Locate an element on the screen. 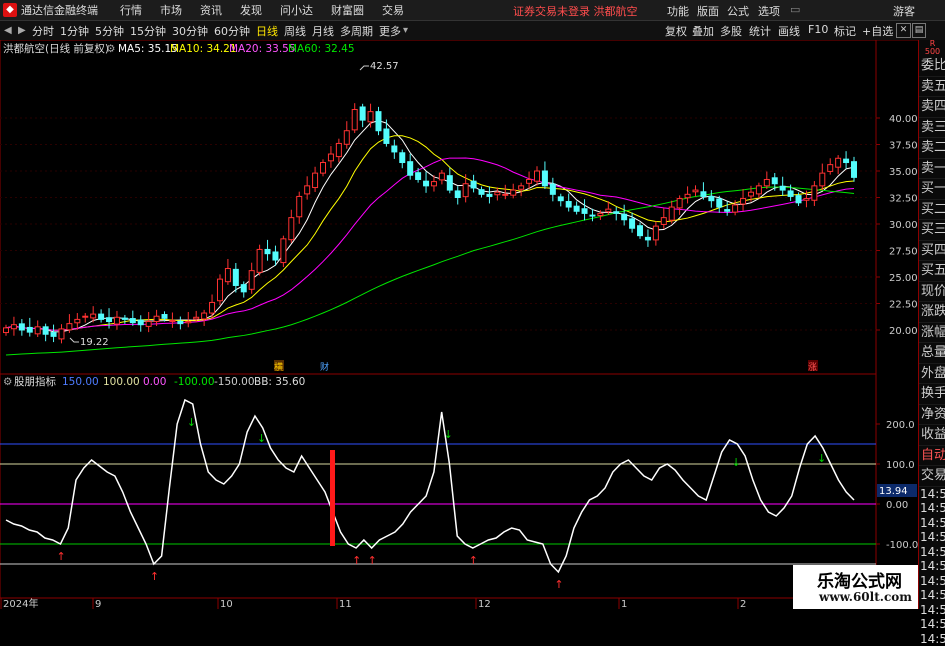 This screenshot has height=646, width=945. sidebar-sell5: 卖五 is located at coordinates (932, 87).